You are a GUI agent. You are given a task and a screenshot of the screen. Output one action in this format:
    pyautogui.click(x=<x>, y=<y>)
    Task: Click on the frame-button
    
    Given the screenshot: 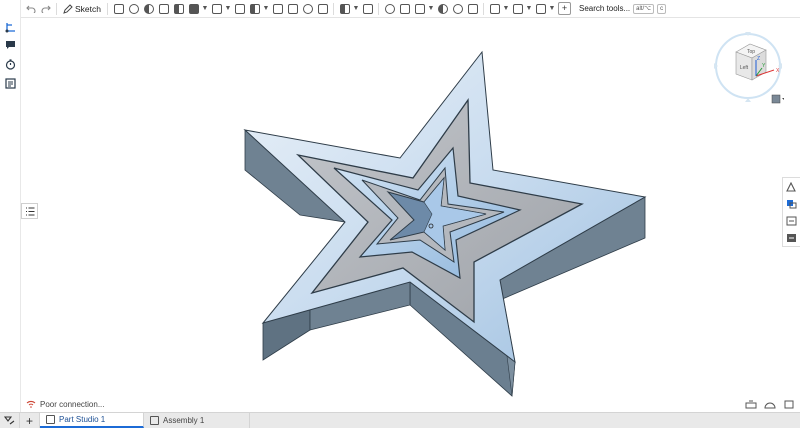 What is the action you would take?
    pyautogui.click(x=540, y=9)
    